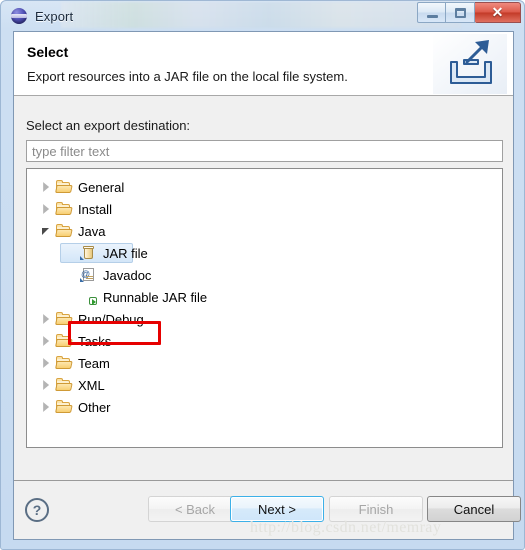  Describe the element at coordinates (89, 253) in the screenshot. I see `jar-icon` at that location.